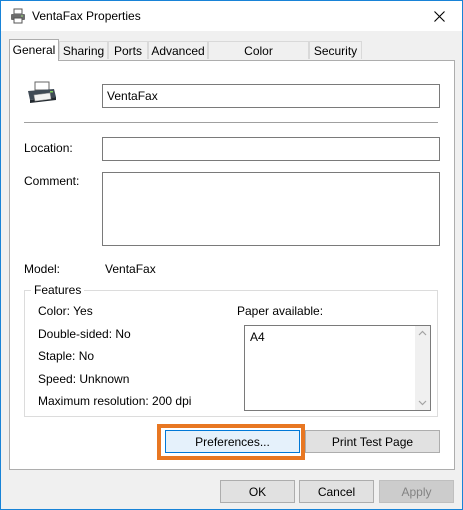 The width and height of the screenshot is (463, 510). I want to click on list-item: A4, so click(257, 337).